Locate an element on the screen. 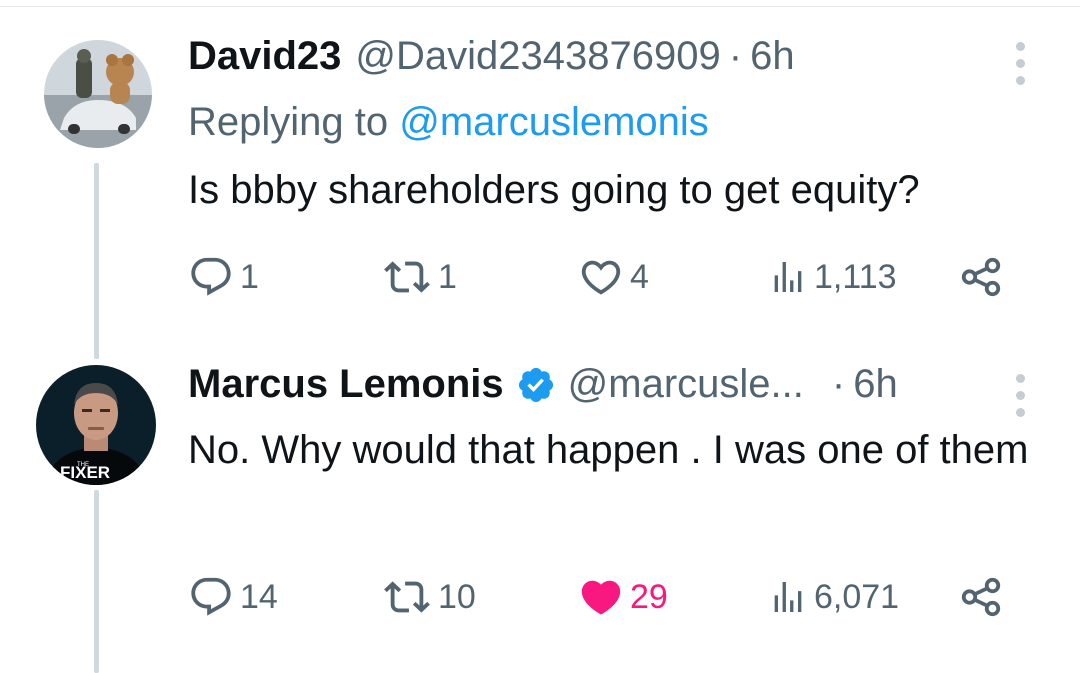 This screenshot has width=1080, height=673. user-handle: @David2343876909 is located at coordinates (537, 56).